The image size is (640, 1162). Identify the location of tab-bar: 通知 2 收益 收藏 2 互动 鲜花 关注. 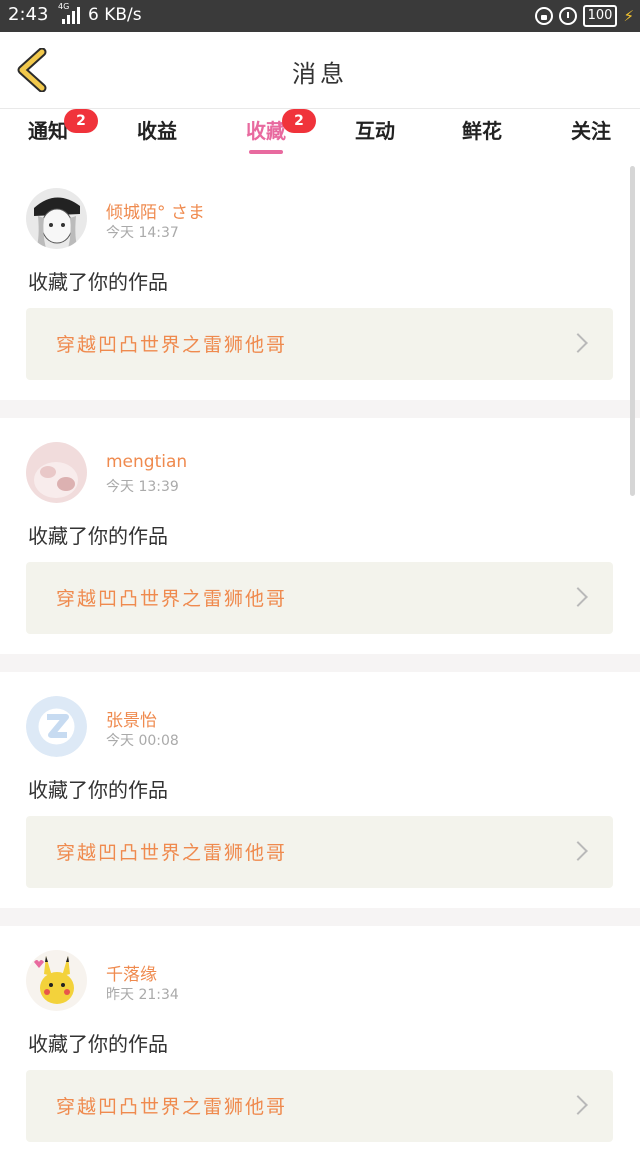
(320, 136).